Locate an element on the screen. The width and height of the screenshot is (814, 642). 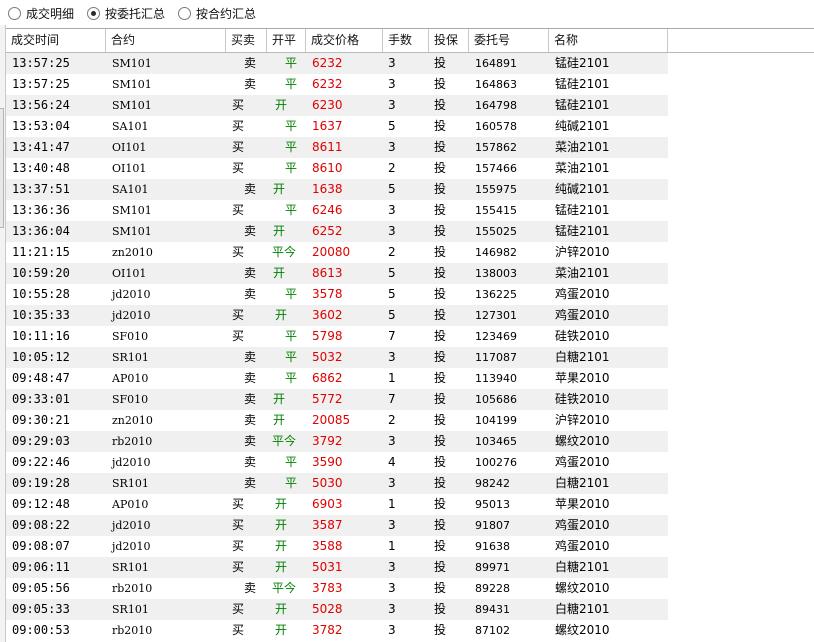
column-header-direction: 买卖 is located at coordinates (246, 40).